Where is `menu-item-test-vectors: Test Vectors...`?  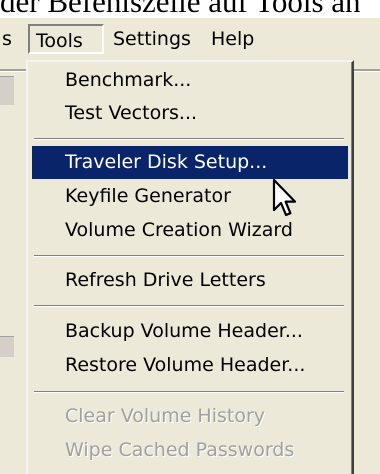 menu-item-test-vectors: Test Vectors... is located at coordinates (190, 113).